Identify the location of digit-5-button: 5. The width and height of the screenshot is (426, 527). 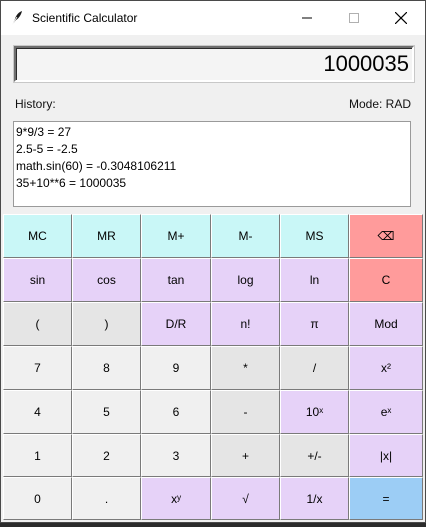
(106, 412).